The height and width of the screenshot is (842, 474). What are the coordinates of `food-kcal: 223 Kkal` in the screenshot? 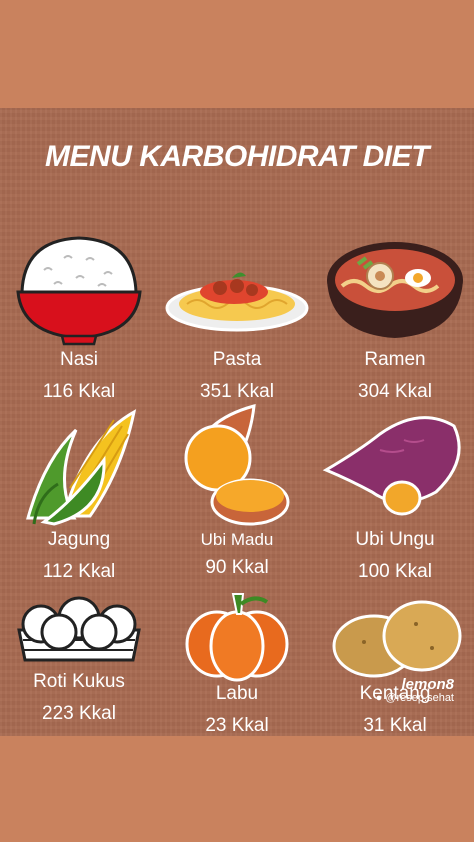 It's located at (79, 713).